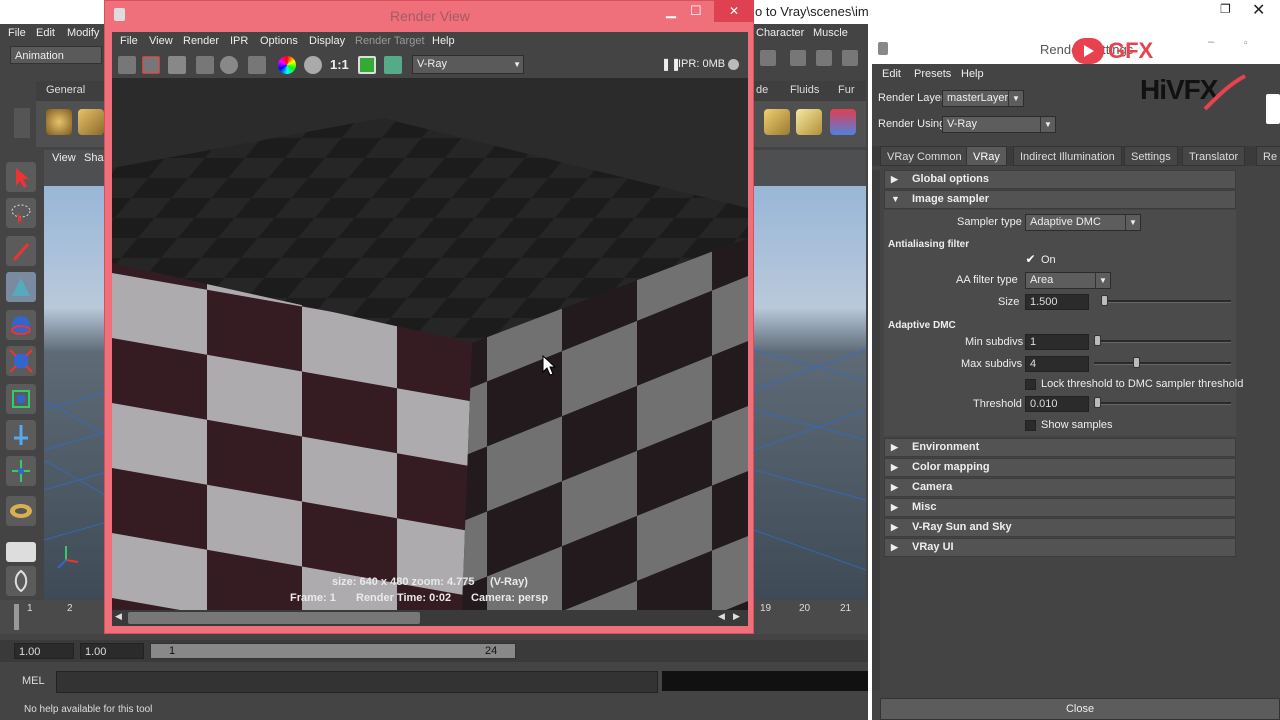 The height and width of the screenshot is (720, 1280). Describe the element at coordinates (393, 65) in the screenshot. I see `display-layer-icon` at that location.